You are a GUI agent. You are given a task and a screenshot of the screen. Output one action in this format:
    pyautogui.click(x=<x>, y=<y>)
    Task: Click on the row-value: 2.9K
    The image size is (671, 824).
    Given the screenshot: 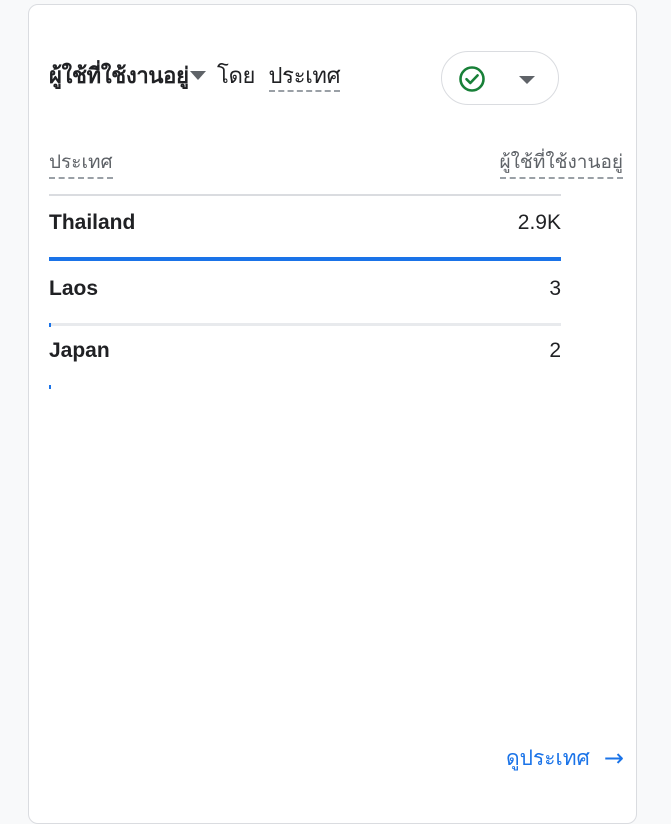 What is the action you would take?
    pyautogui.click(x=539, y=222)
    